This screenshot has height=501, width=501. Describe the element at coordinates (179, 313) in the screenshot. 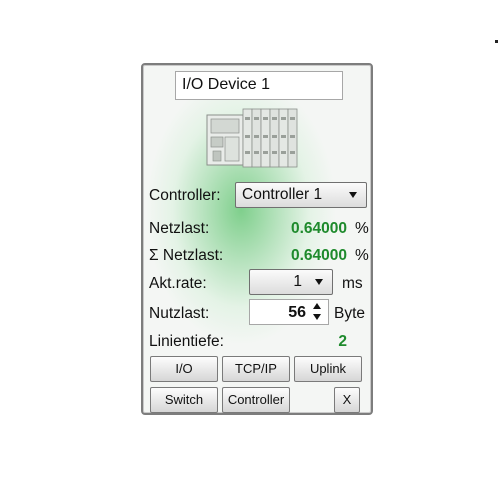

I see `nutzlast-label: Nutzlast:` at that location.